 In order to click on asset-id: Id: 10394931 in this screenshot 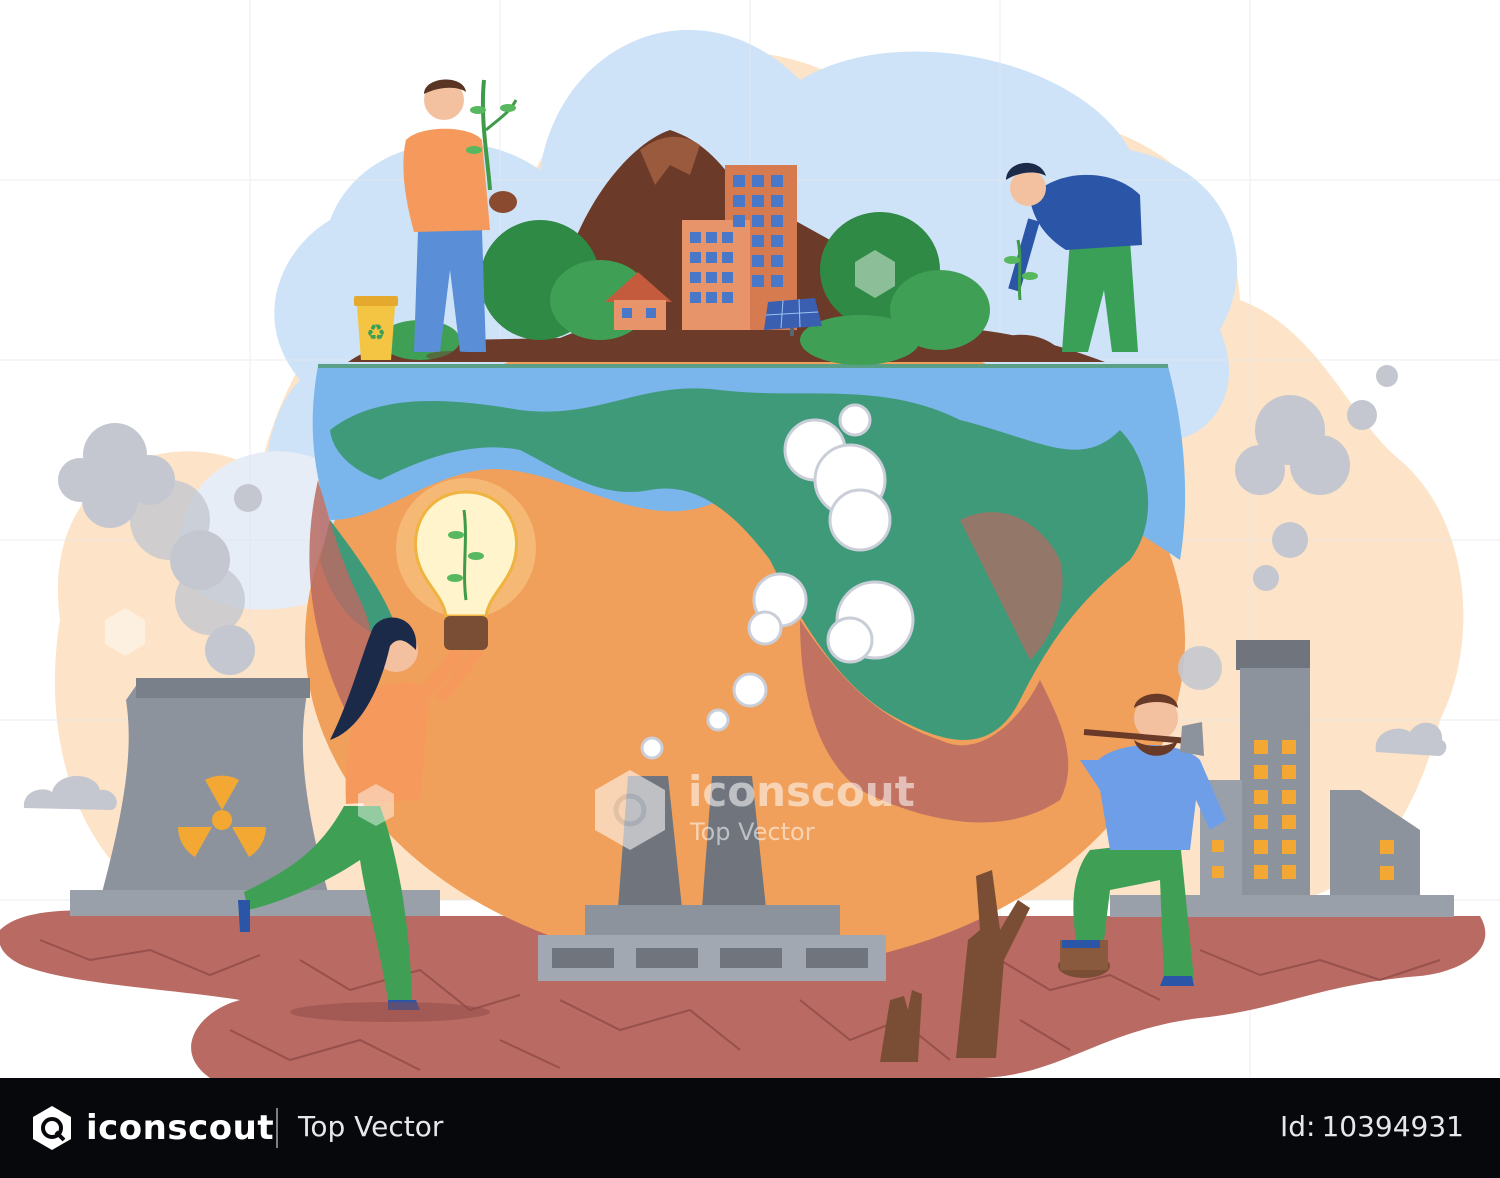, I will do `click(1375, 1126)`.